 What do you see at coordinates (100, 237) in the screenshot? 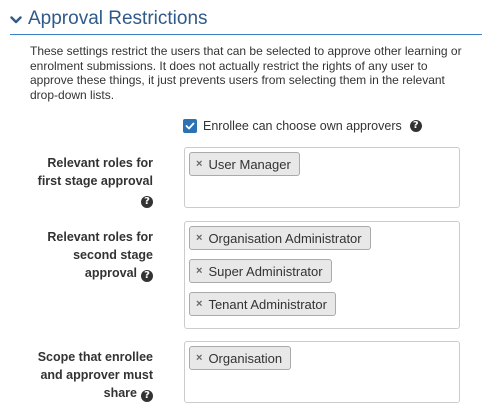
I see `second-stage-label-line: Relevant roles for` at bounding box center [100, 237].